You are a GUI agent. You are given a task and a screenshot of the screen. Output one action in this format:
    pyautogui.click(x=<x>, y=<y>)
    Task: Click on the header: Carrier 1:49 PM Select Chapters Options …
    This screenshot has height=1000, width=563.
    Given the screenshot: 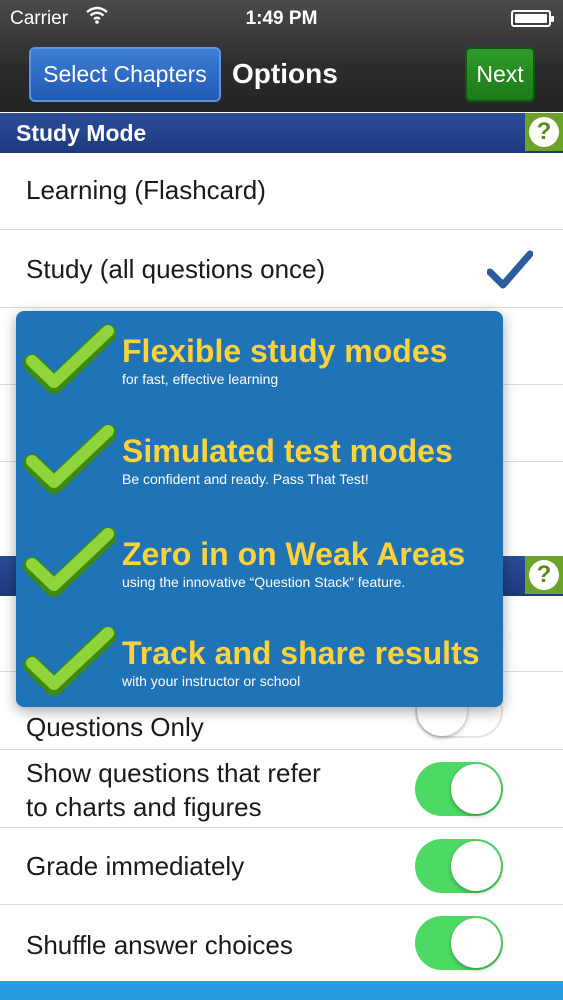 What is the action you would take?
    pyautogui.click(x=281, y=56)
    